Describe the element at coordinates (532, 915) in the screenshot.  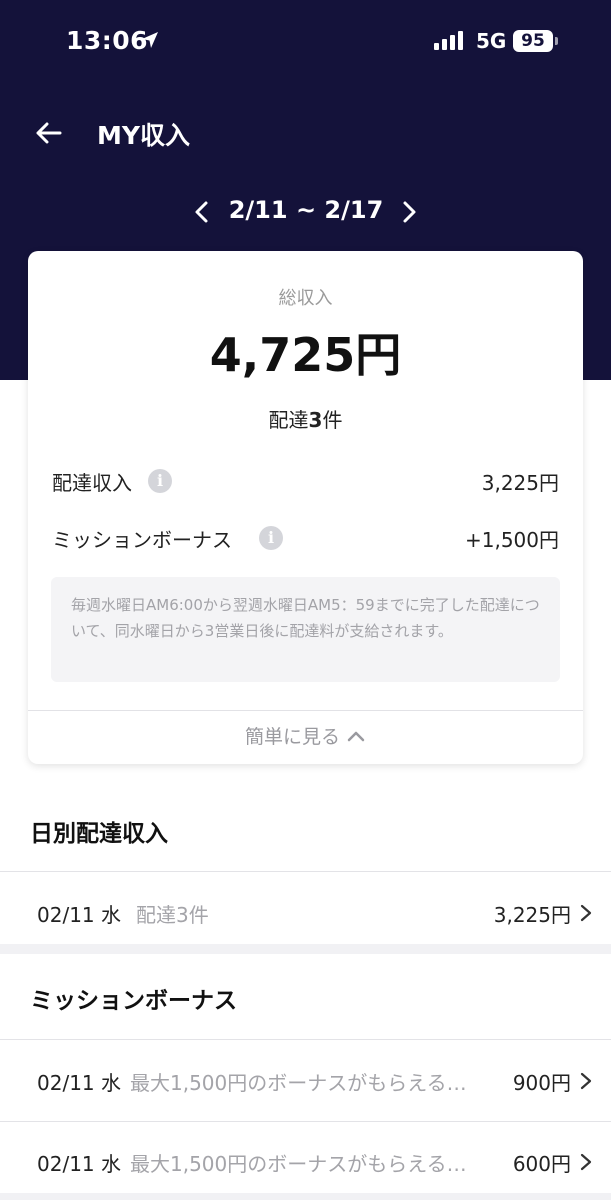
I see `list-item-amount: 3,225円` at that location.